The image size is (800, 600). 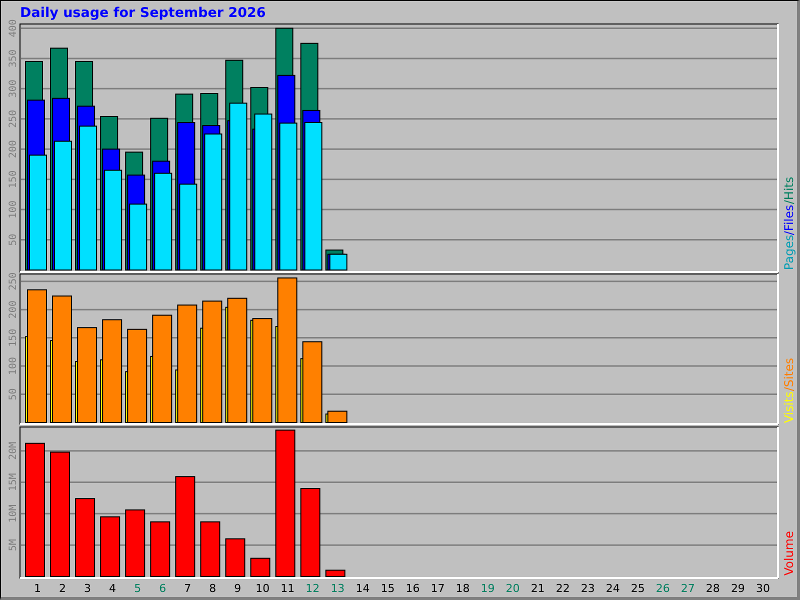 I want to click on legend-label: Pages, so click(x=789, y=252).